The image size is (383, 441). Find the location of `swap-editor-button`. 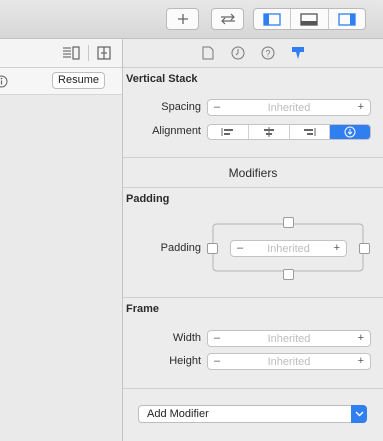

swap-editor-button is located at coordinates (227, 19).